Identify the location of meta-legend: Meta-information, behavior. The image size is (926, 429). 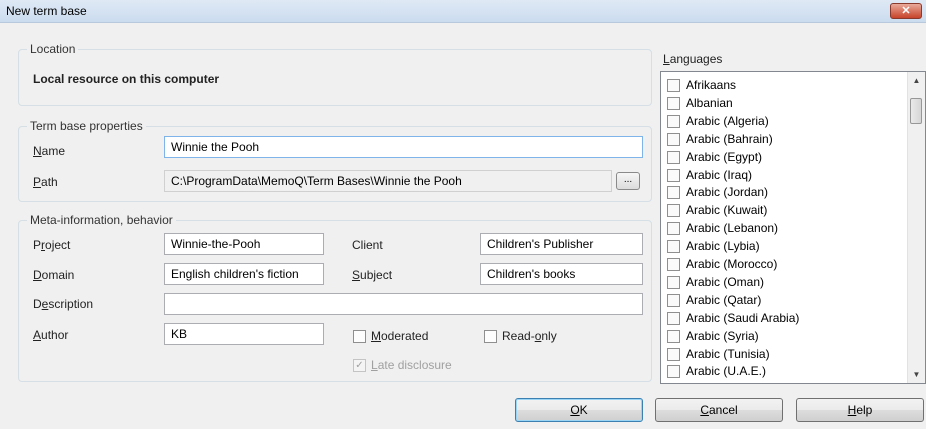
(101, 220).